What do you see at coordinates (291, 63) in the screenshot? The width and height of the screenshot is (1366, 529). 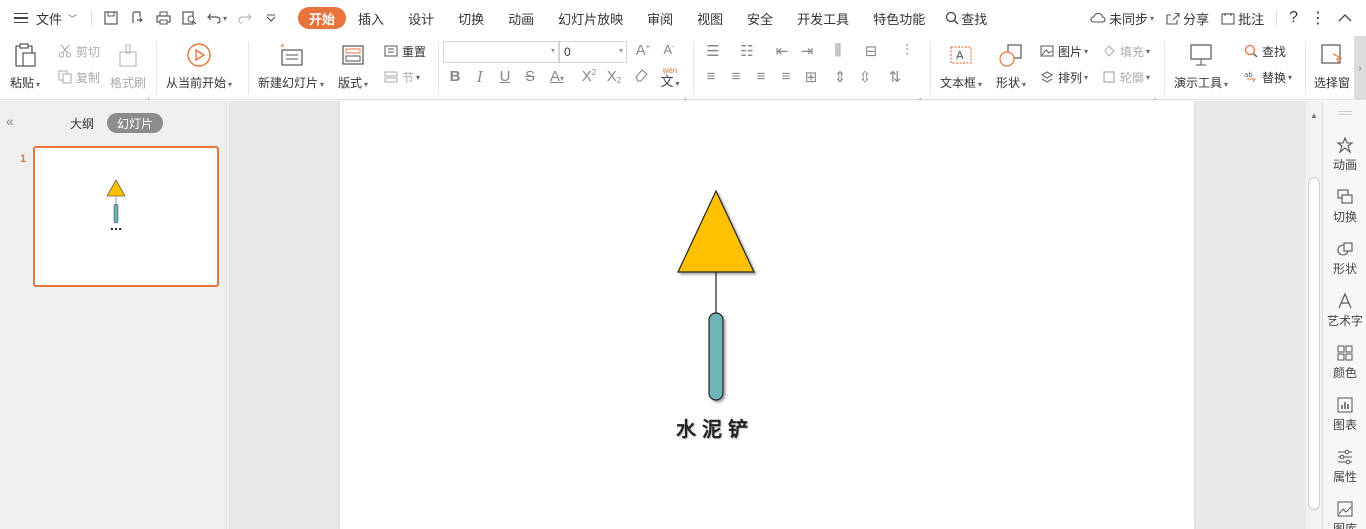 I see `new-slide-button: * 新建幻灯片 ▾` at bounding box center [291, 63].